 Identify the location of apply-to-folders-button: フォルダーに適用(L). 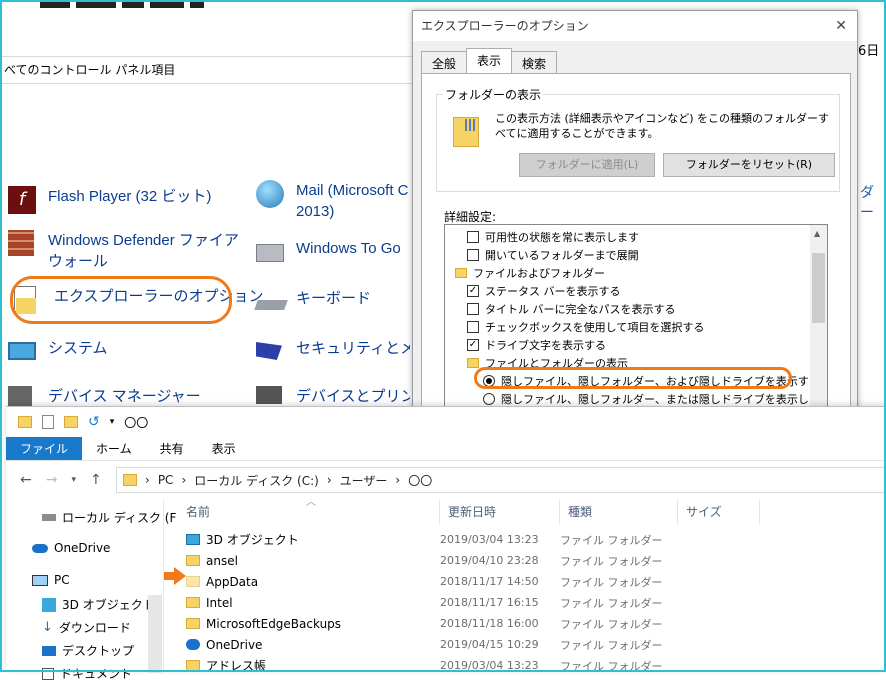
(587, 165).